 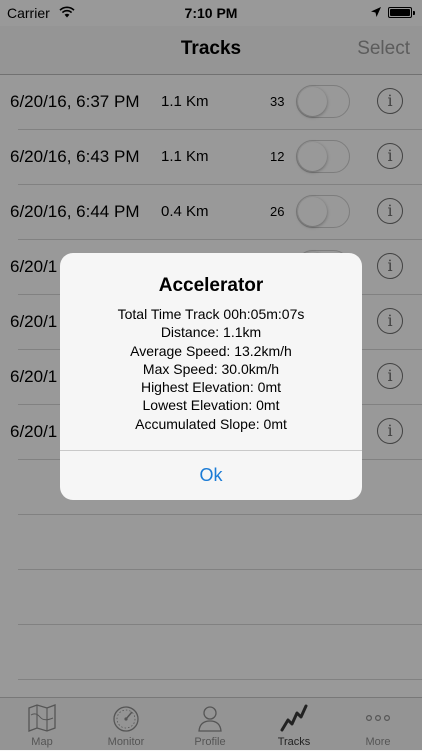 What do you see at coordinates (211, 285) in the screenshot?
I see `alert-title: Accelerator` at bounding box center [211, 285].